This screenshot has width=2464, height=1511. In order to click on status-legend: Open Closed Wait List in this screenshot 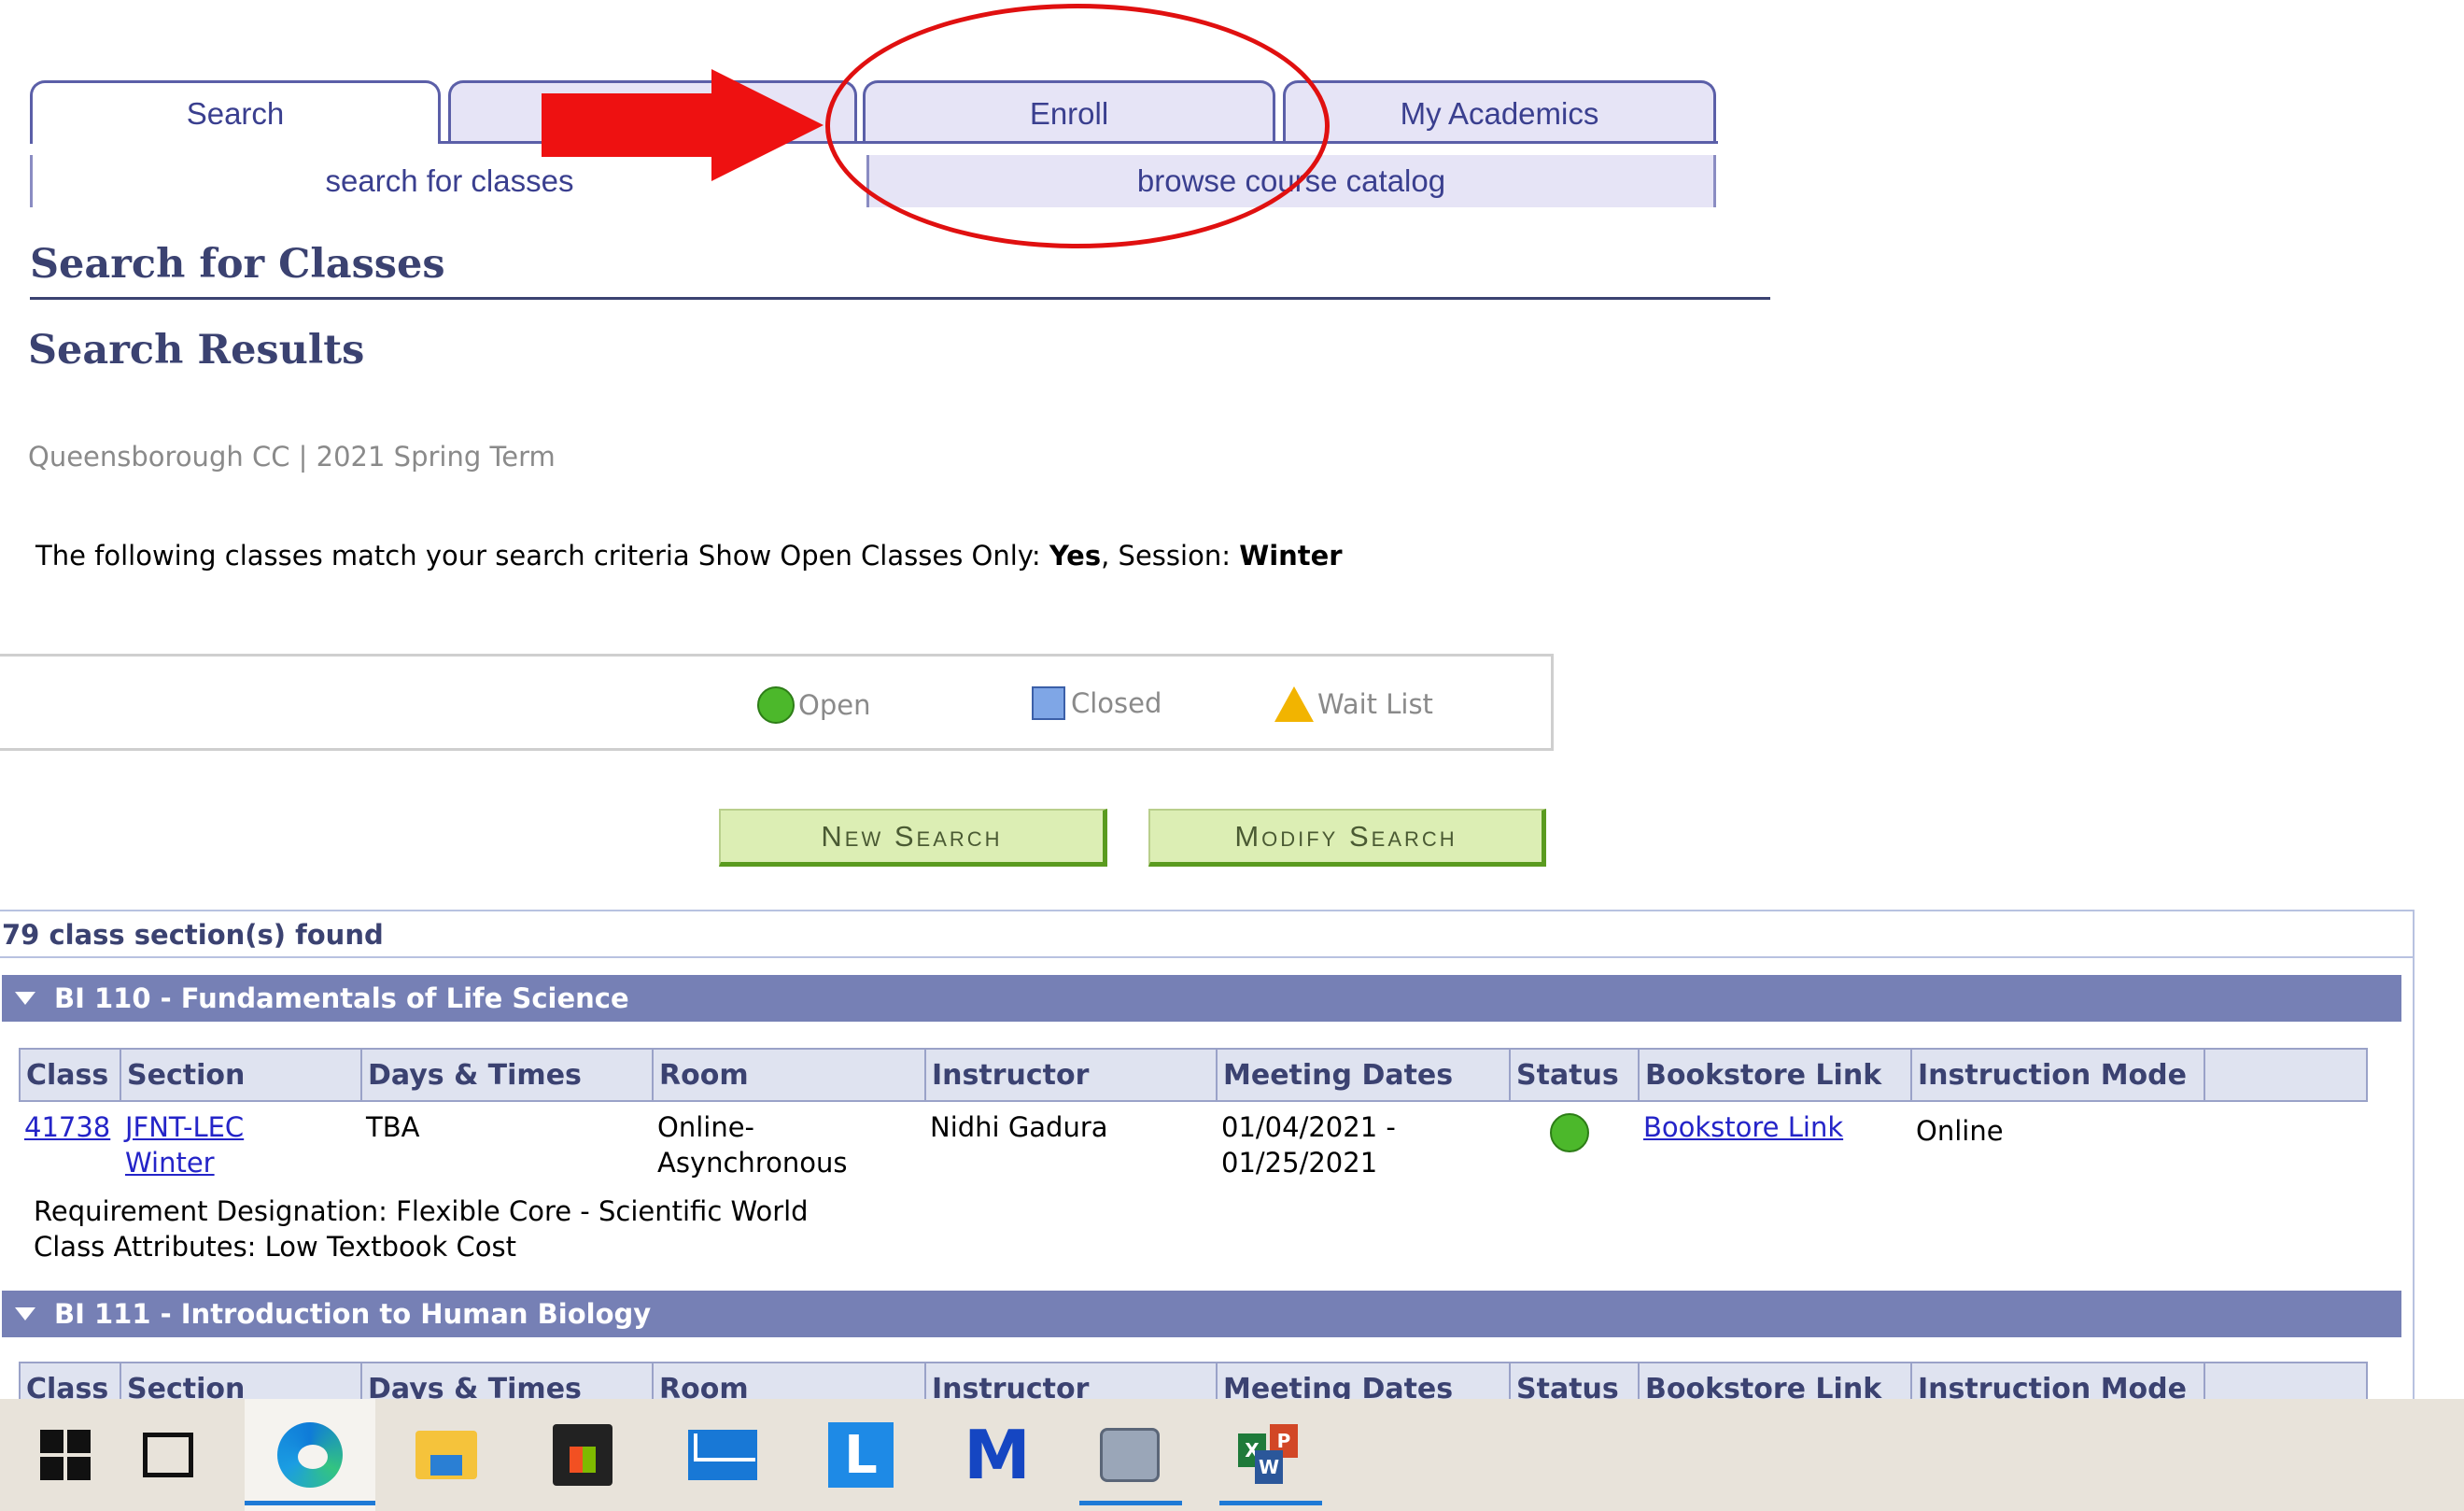, I will do `click(777, 702)`.